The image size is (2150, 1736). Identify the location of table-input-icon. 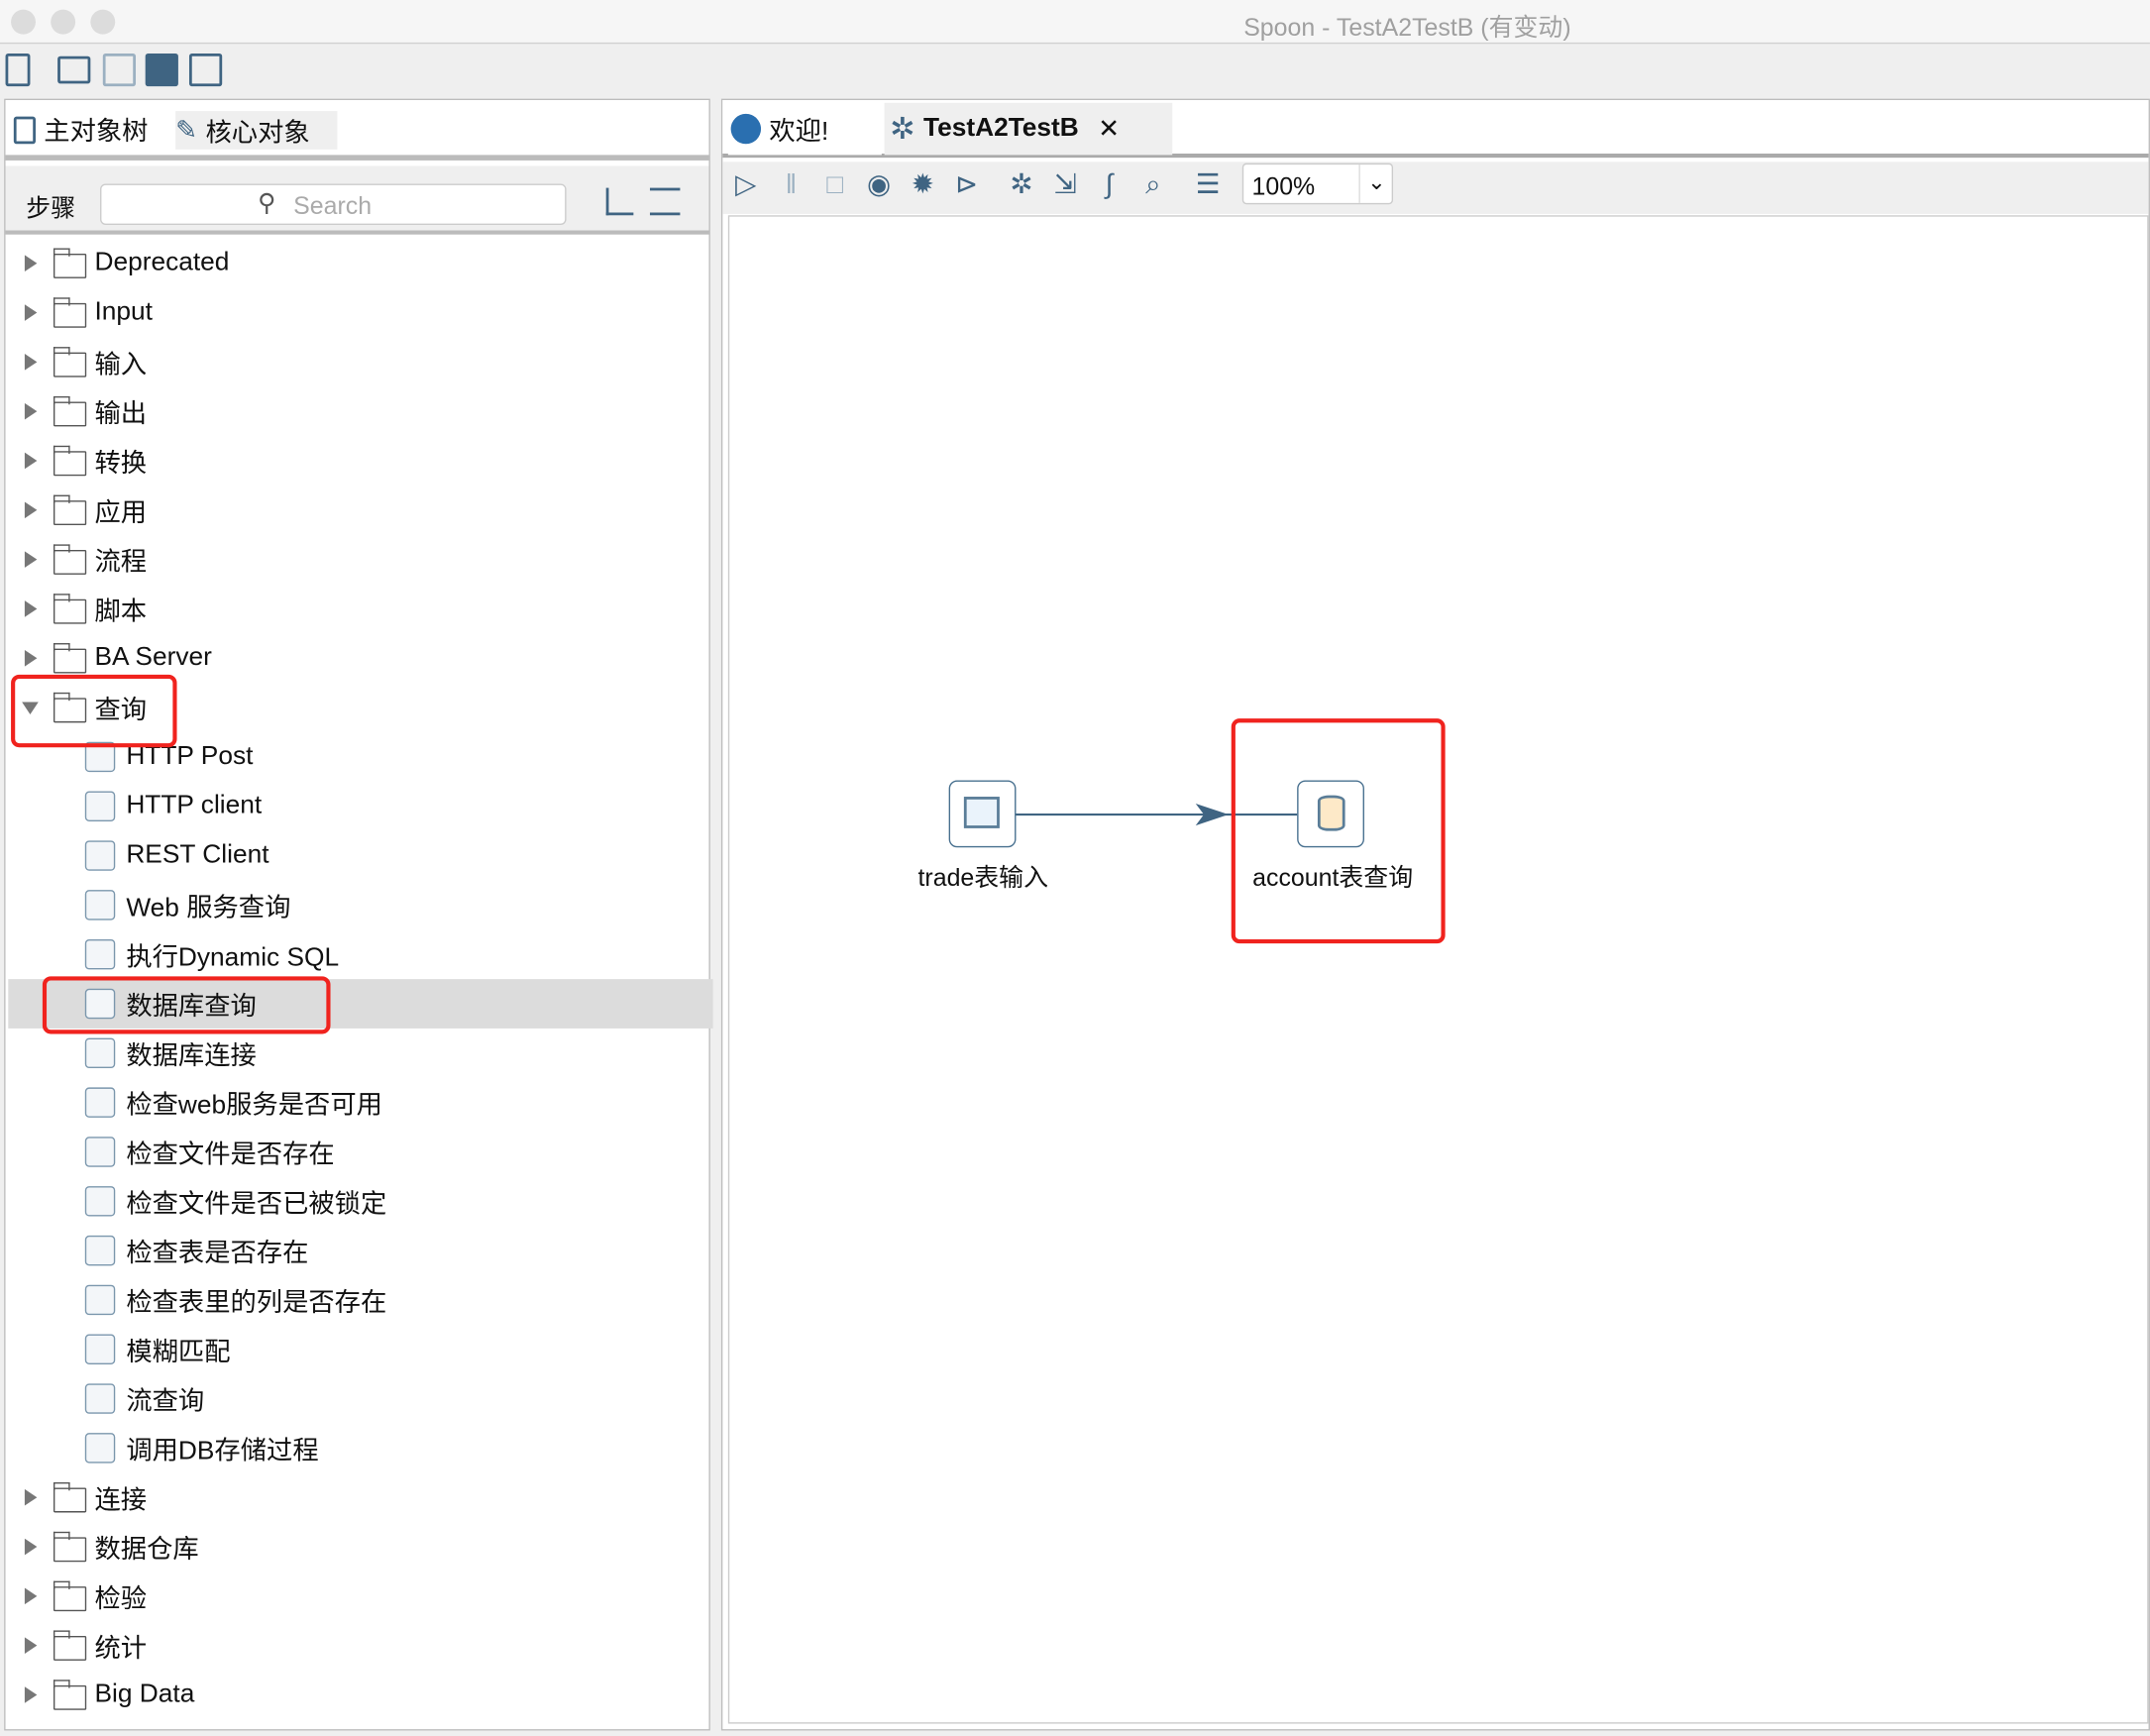
(981, 812).